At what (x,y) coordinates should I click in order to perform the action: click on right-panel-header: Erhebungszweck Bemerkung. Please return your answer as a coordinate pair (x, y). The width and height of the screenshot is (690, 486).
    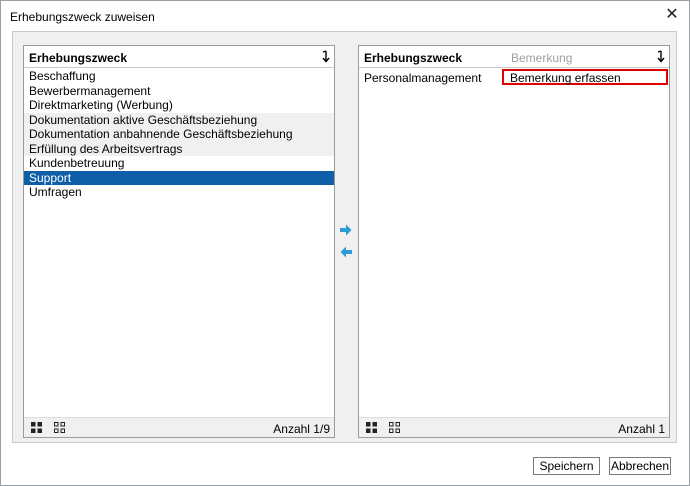
    Looking at the image, I should click on (514, 57).